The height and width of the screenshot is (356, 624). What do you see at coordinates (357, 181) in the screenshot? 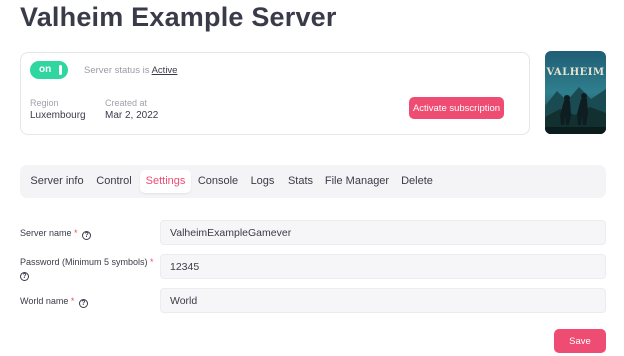
I see `tab-file-manager: File Manager` at bounding box center [357, 181].